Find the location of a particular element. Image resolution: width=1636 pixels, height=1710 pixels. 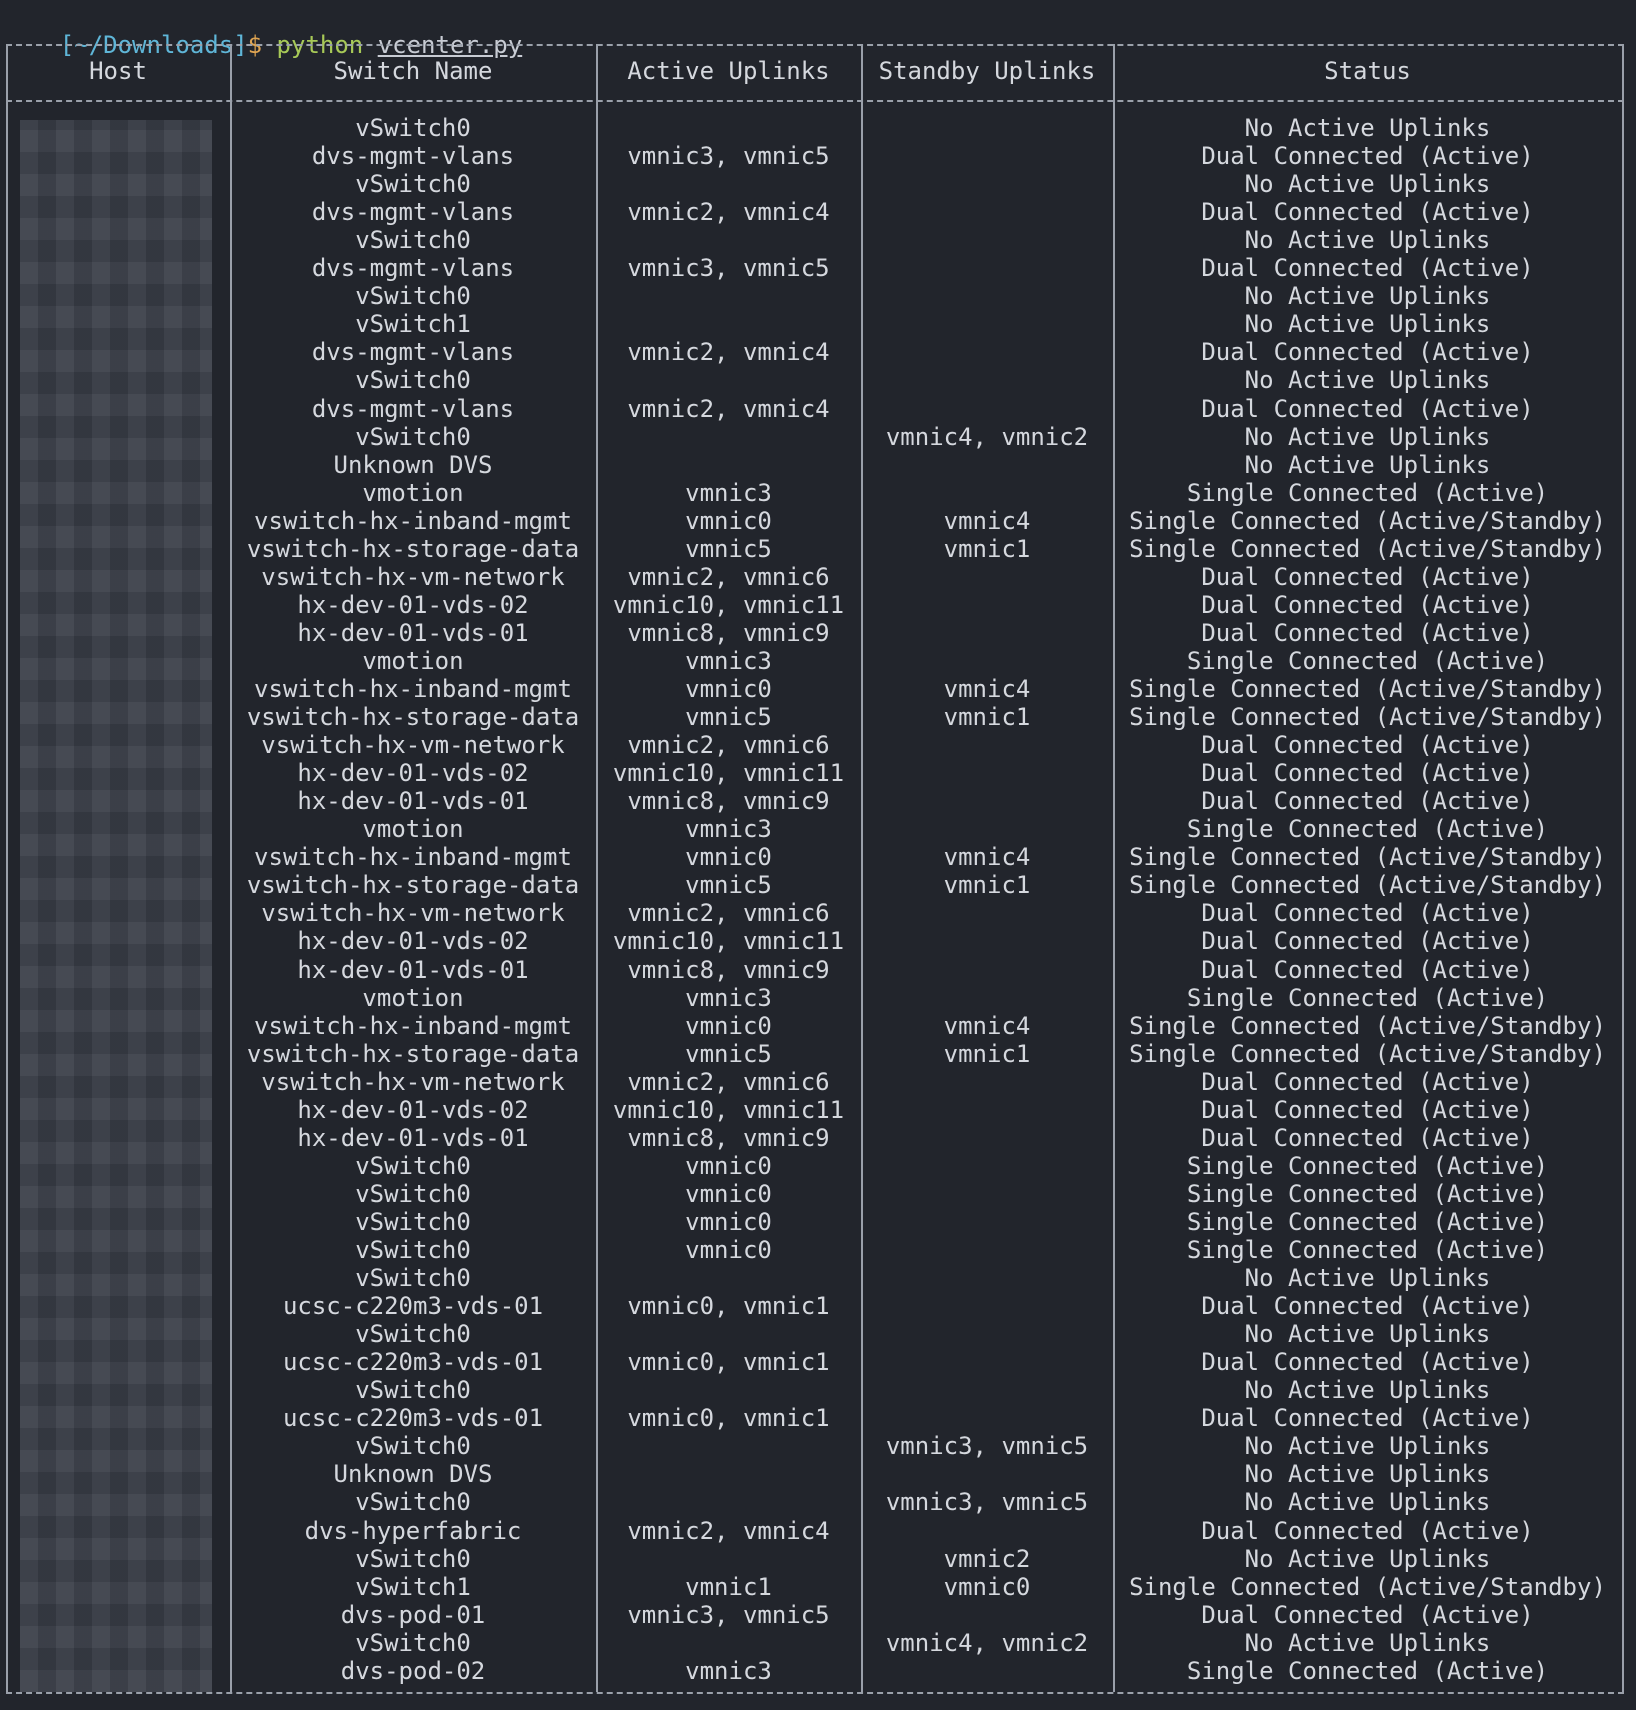

cell-active-uplinks: vmnic0, vmnic1 is located at coordinates (728, 1418).